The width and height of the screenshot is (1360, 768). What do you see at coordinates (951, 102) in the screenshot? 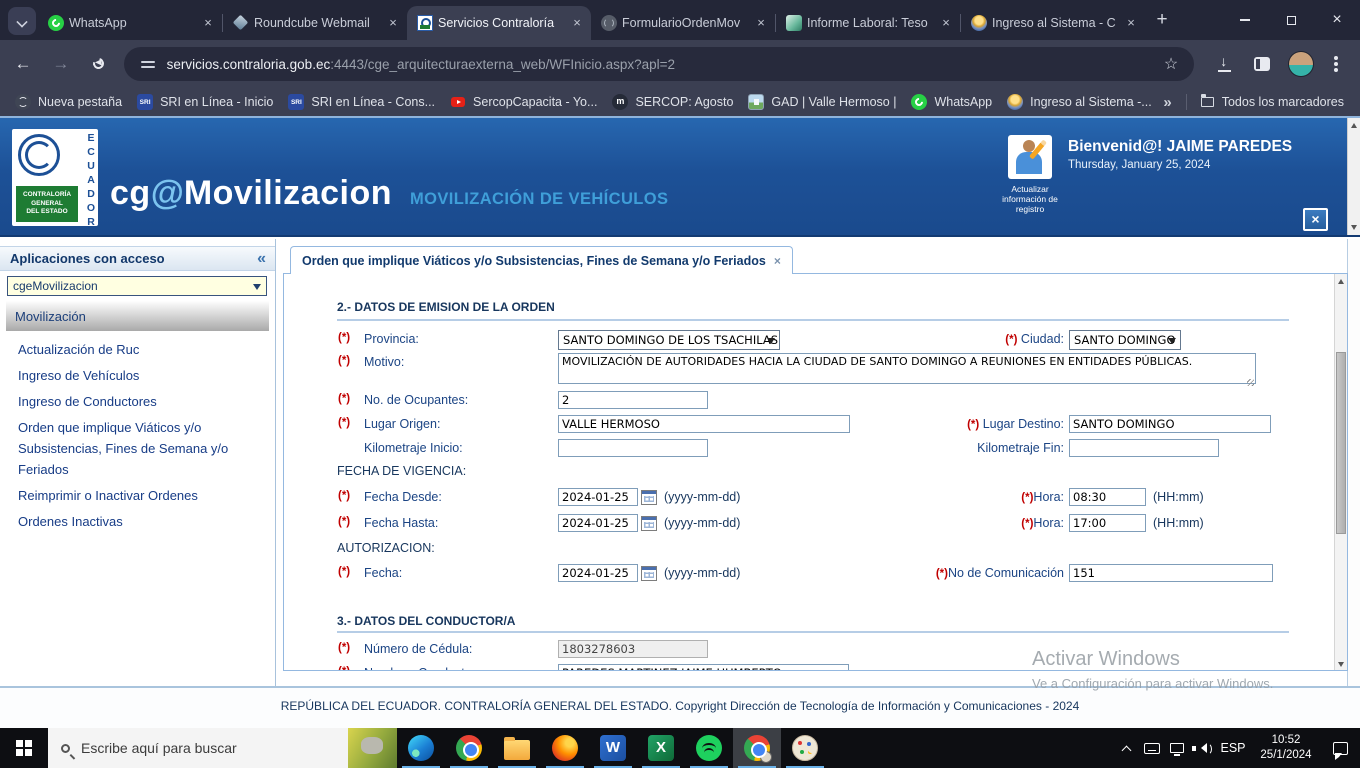
I see `bookmark-item: WhatsApp` at bounding box center [951, 102].